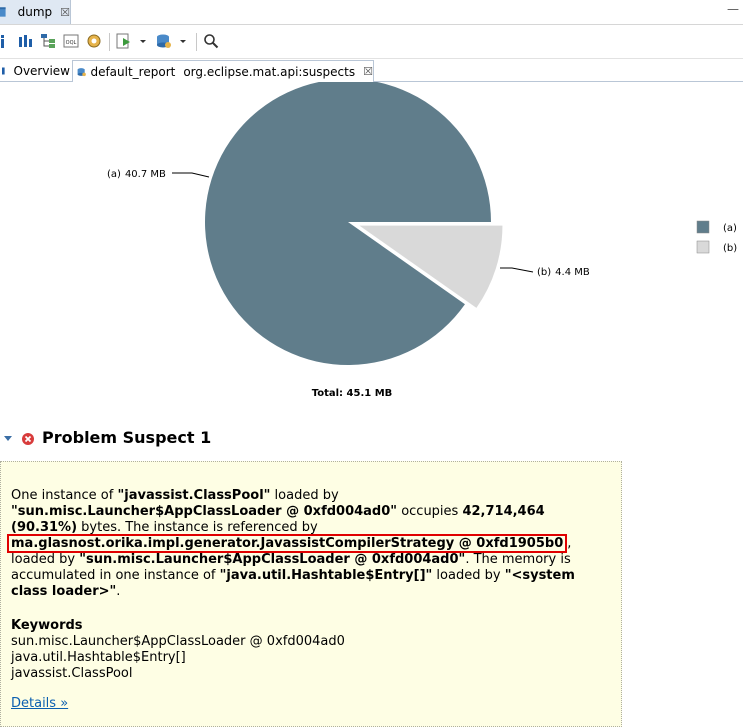  What do you see at coordinates (703, 227) in the screenshot?
I see `legend-swatch-a` at bounding box center [703, 227].